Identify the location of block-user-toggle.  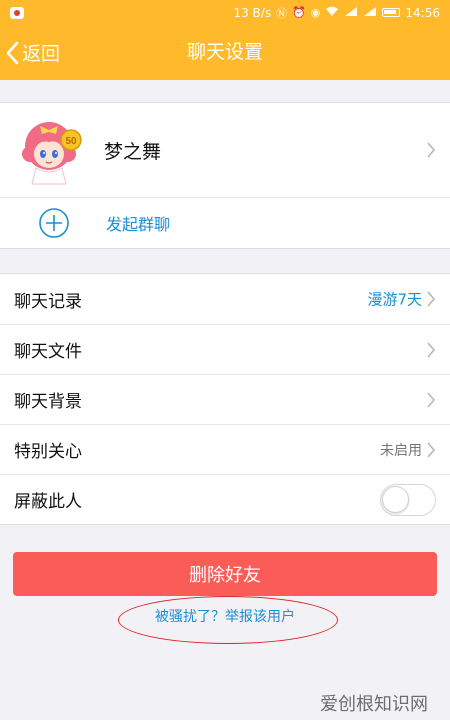
(408, 499).